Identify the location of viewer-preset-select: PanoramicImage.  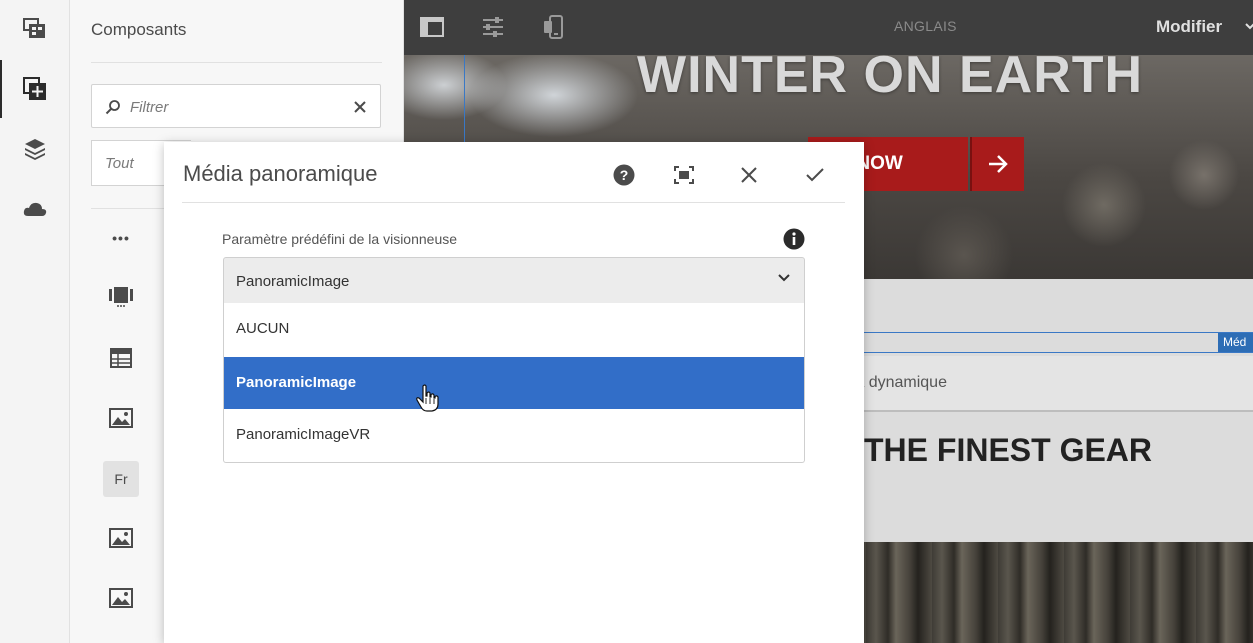
(514, 280).